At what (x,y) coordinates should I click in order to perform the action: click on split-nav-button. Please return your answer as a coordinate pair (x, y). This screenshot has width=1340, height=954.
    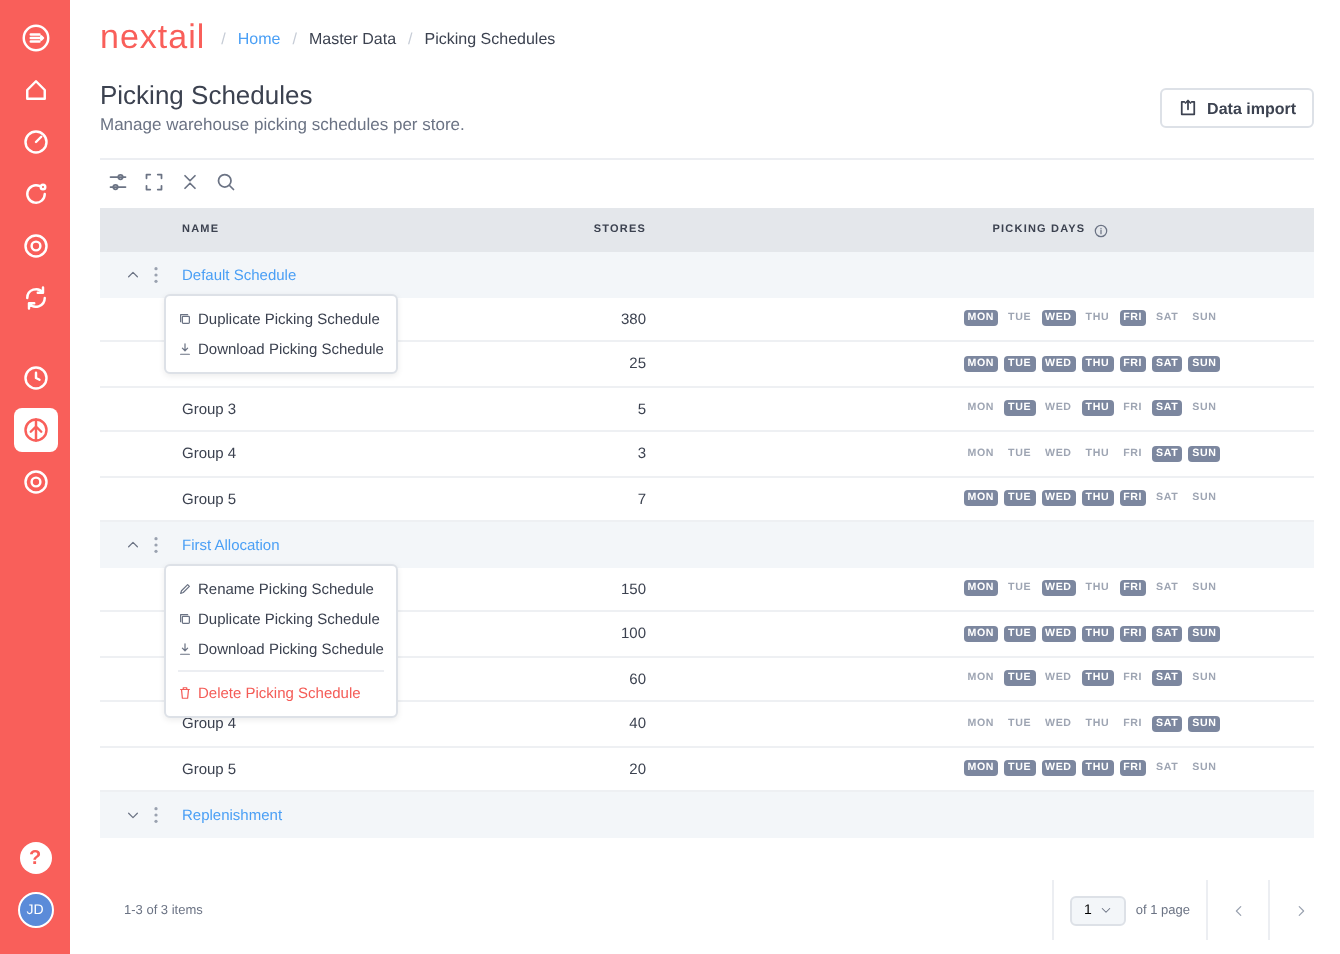
    Looking at the image, I should click on (35, 430).